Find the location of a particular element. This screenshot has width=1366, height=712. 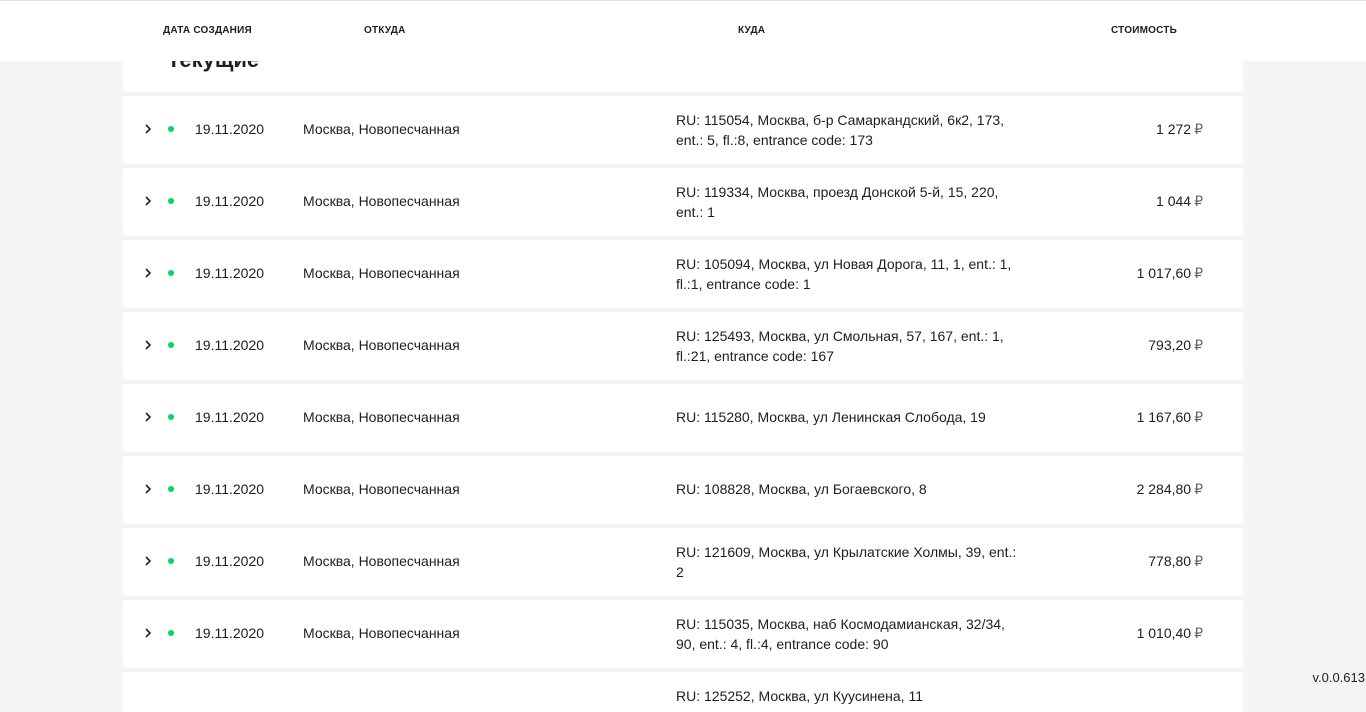

section-title: Текущие is located at coordinates (213, 67).